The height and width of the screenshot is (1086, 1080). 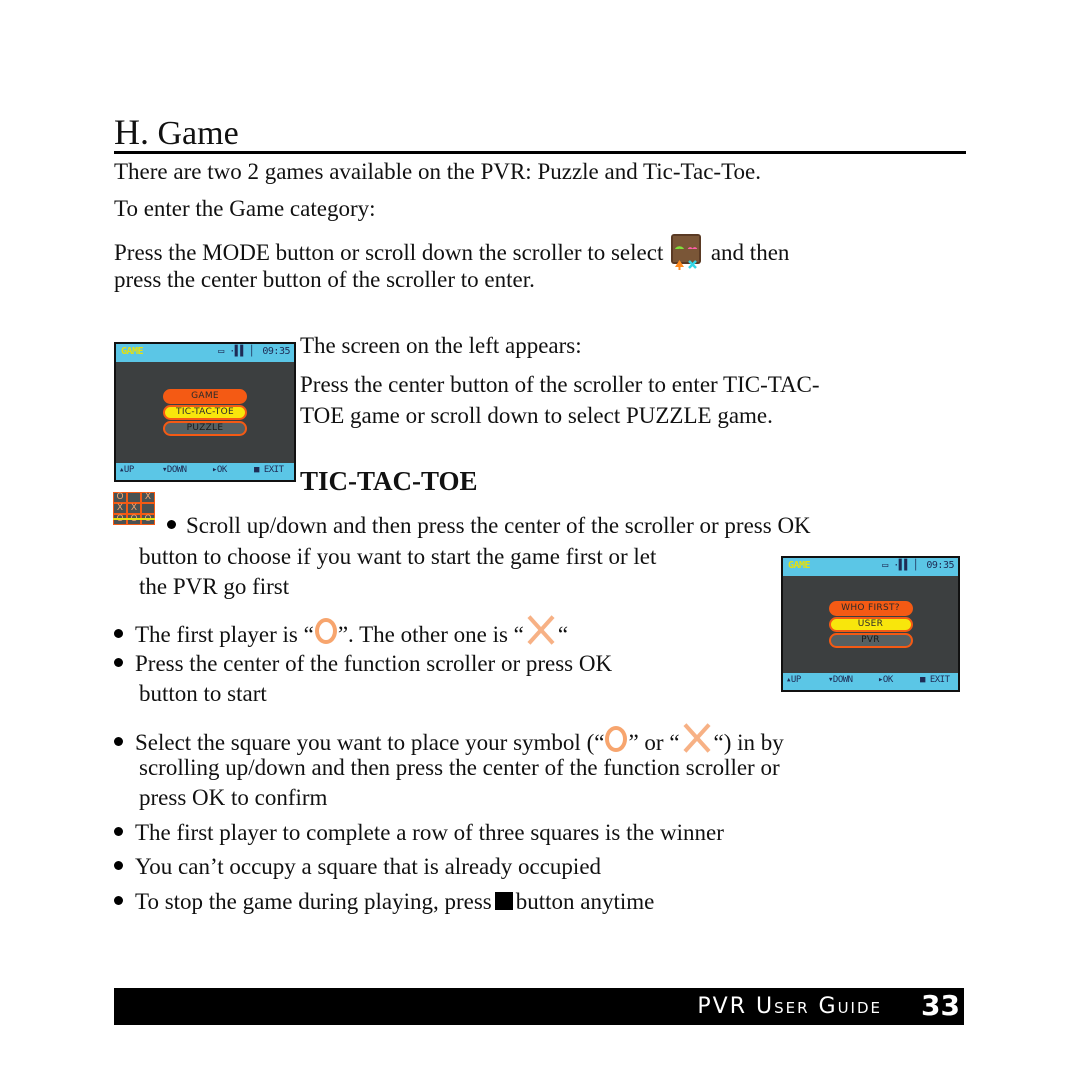 I want to click on menu-title: GAME, so click(x=205, y=396).